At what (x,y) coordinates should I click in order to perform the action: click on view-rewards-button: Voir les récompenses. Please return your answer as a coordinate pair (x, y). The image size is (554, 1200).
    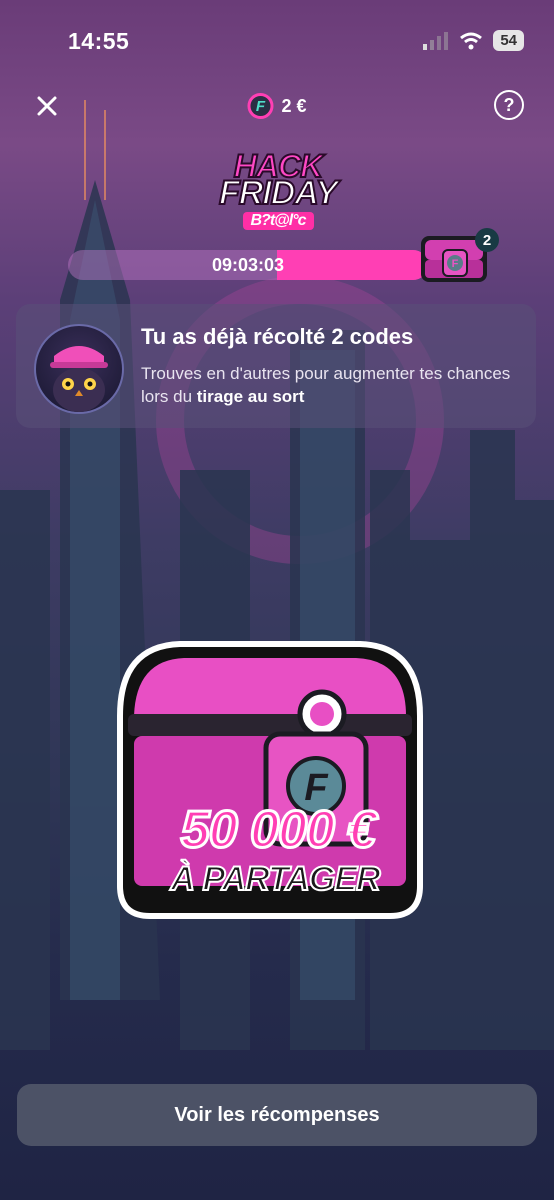
    Looking at the image, I should click on (277, 1115).